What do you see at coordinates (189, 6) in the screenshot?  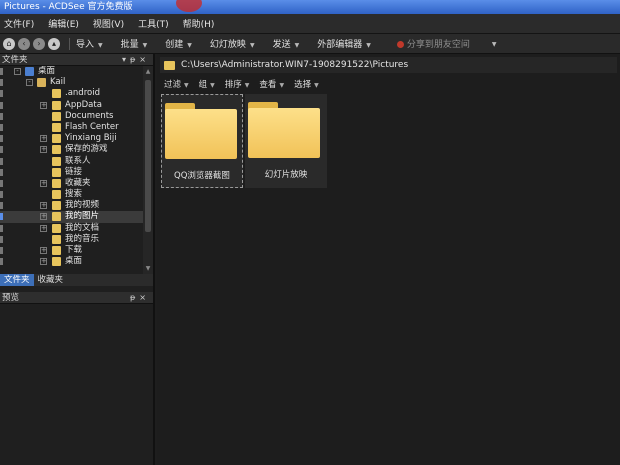 I see `notification-blob` at bounding box center [189, 6].